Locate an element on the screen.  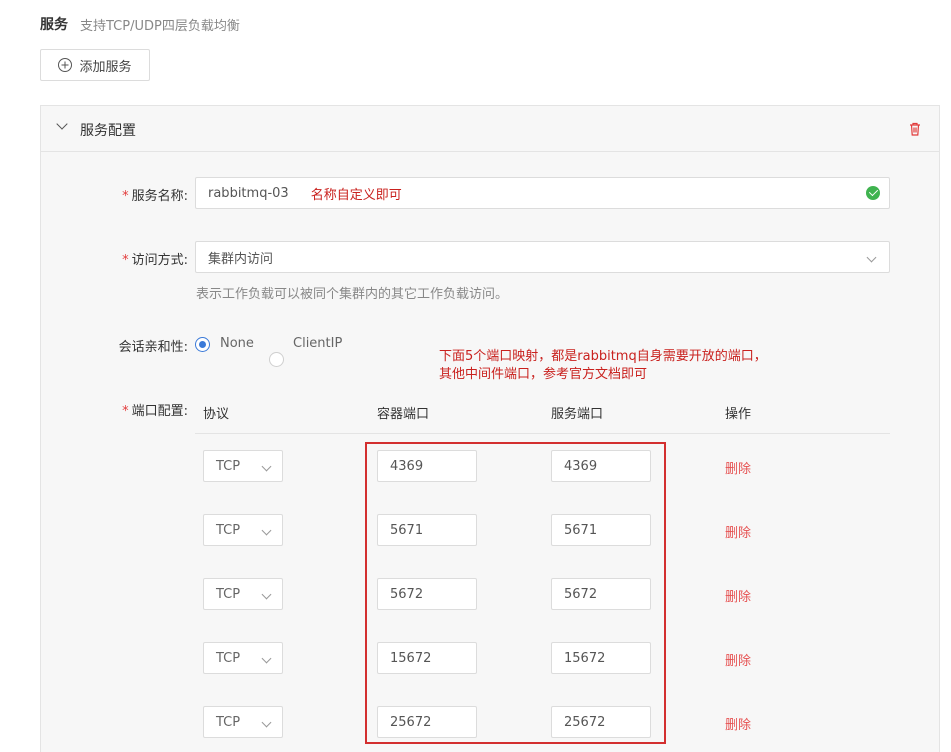
ports-annotation-line-2: 其他中间件端口，参考官方文档即可 is located at coordinates (543, 374).